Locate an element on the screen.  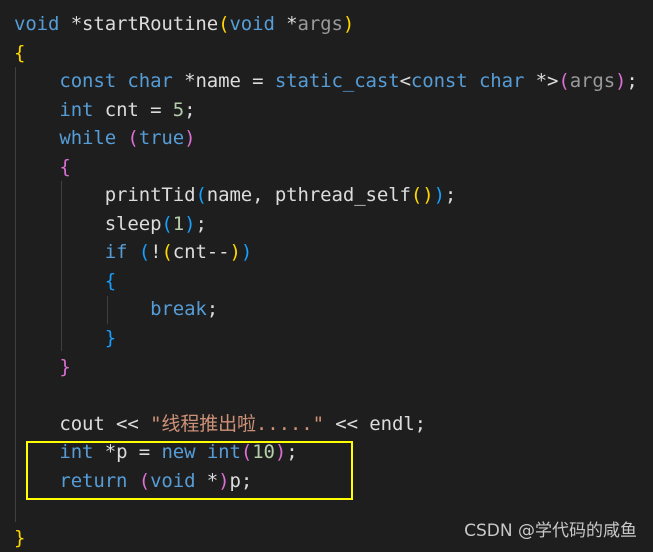
code-token: 1 is located at coordinates (178, 223).